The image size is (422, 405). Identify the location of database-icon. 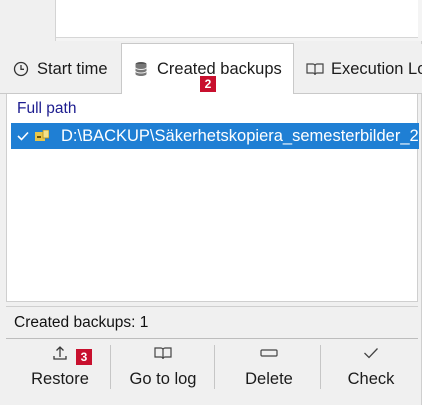
(141, 69).